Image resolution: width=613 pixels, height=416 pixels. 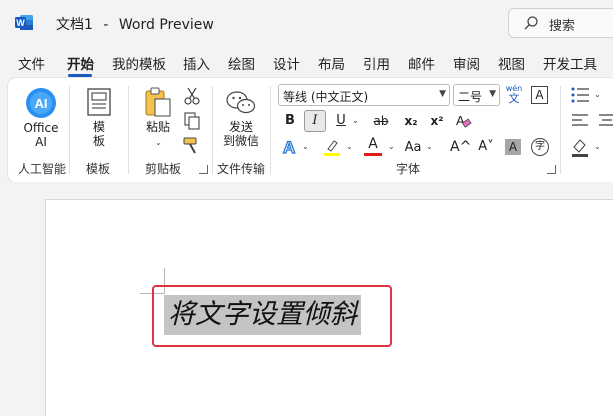 I want to click on tab-home: 开始, so click(x=80, y=63).